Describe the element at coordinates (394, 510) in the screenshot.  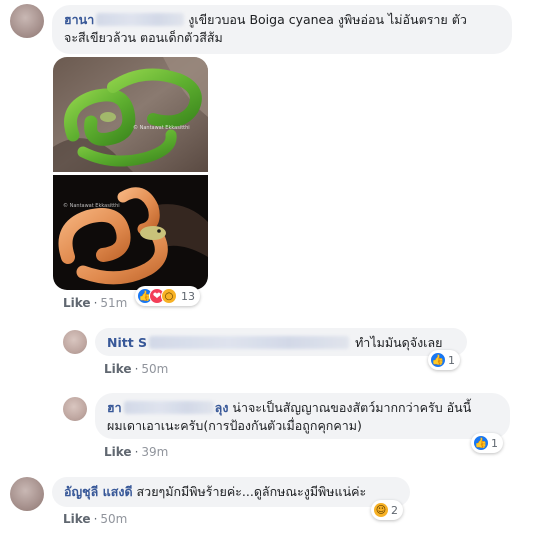
I see `reaction-count: 2` at that location.